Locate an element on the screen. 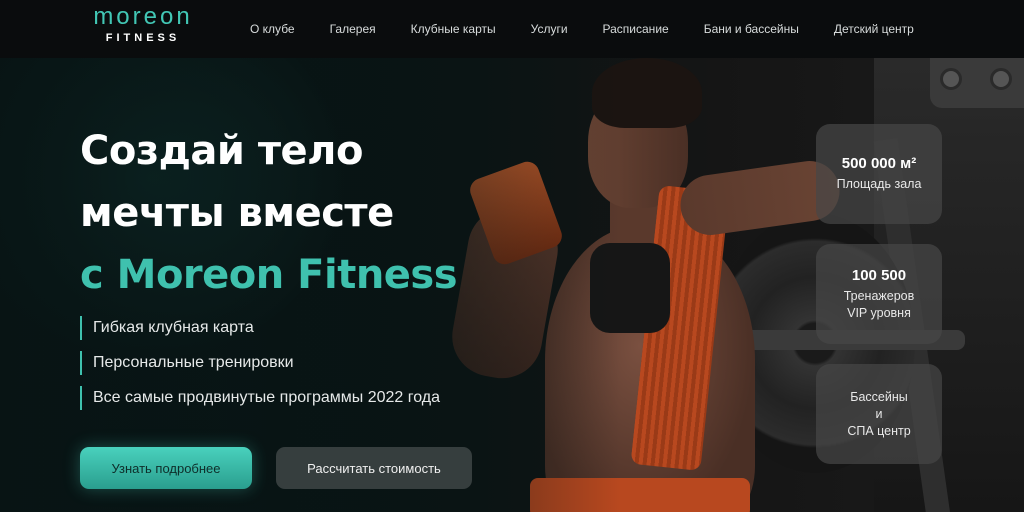 The image size is (1024, 512). nav-link-baths-pools: Бани и бассейны is located at coordinates (751, 29).